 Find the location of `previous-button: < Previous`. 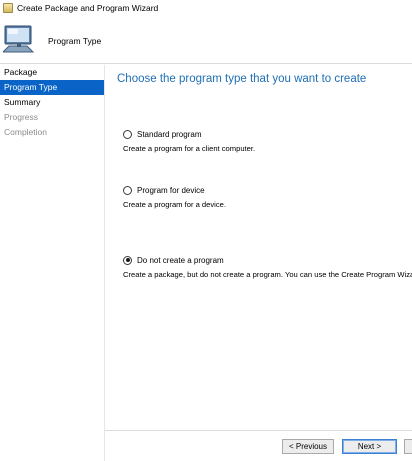

previous-button: < Previous is located at coordinates (308, 446).